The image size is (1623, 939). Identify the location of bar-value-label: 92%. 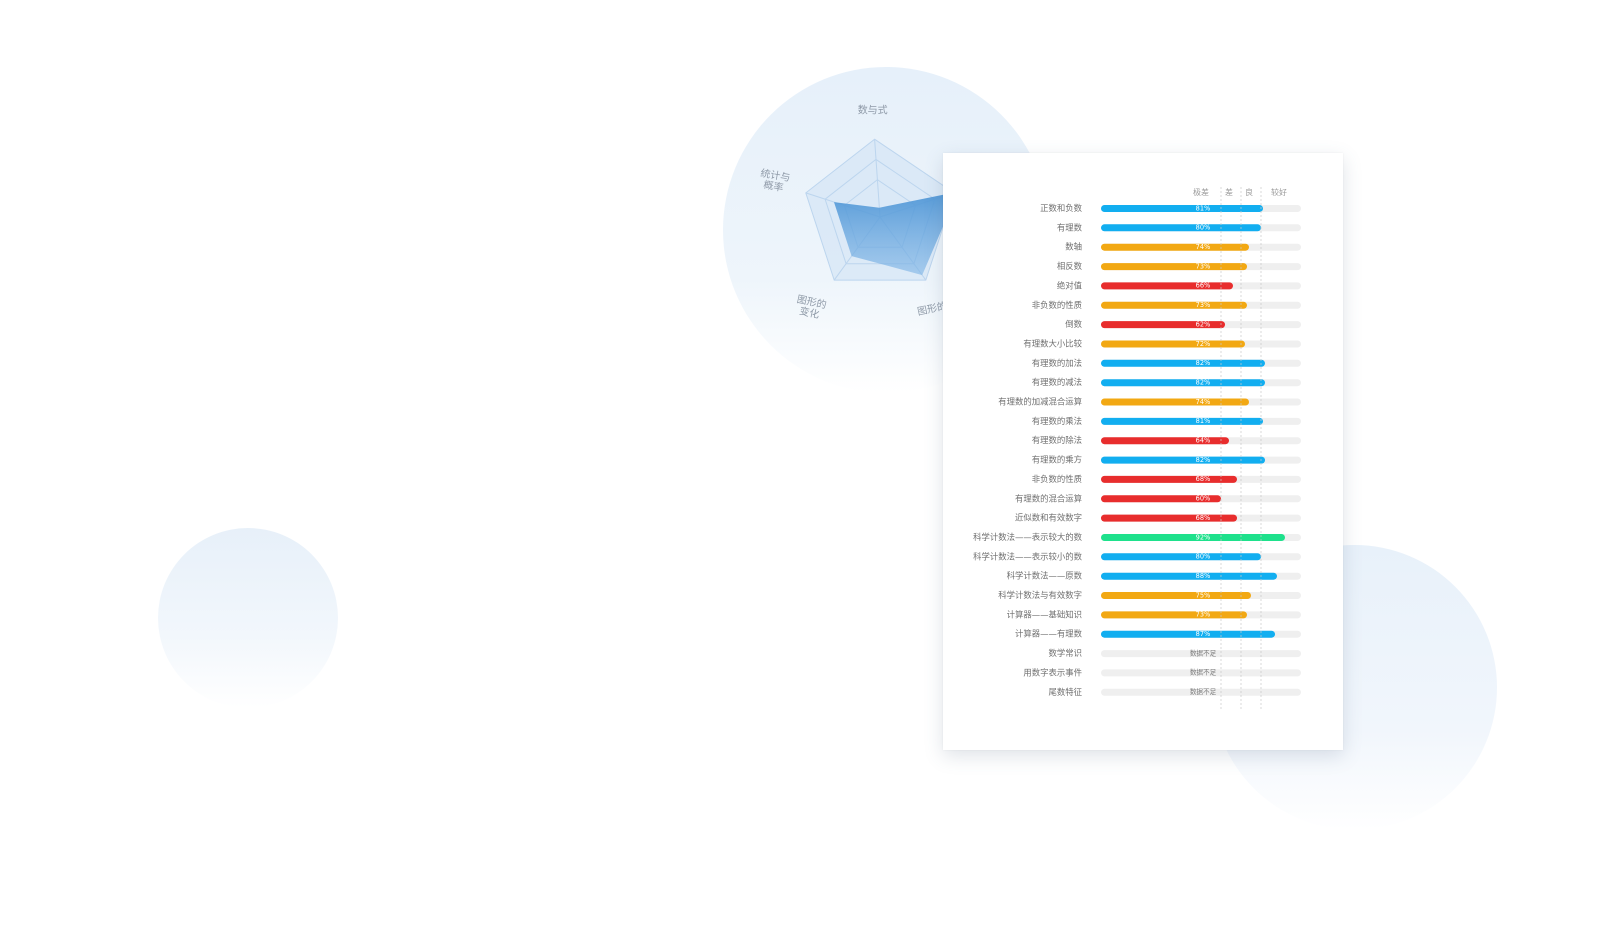
(1203, 537).